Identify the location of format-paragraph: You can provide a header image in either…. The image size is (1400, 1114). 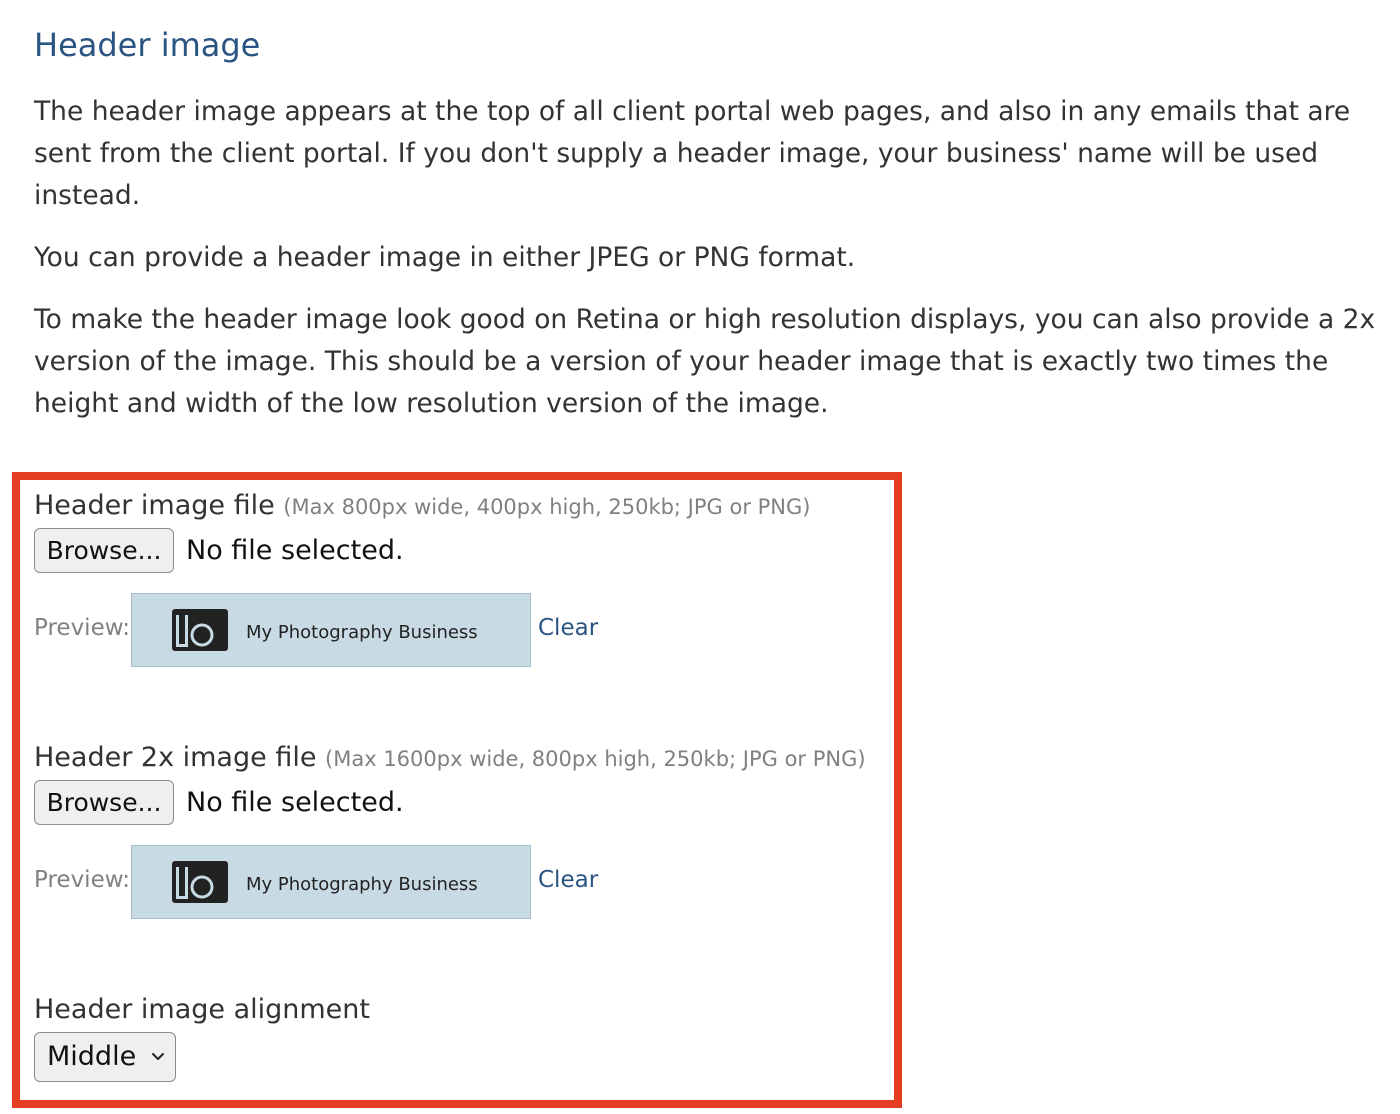
(445, 257).